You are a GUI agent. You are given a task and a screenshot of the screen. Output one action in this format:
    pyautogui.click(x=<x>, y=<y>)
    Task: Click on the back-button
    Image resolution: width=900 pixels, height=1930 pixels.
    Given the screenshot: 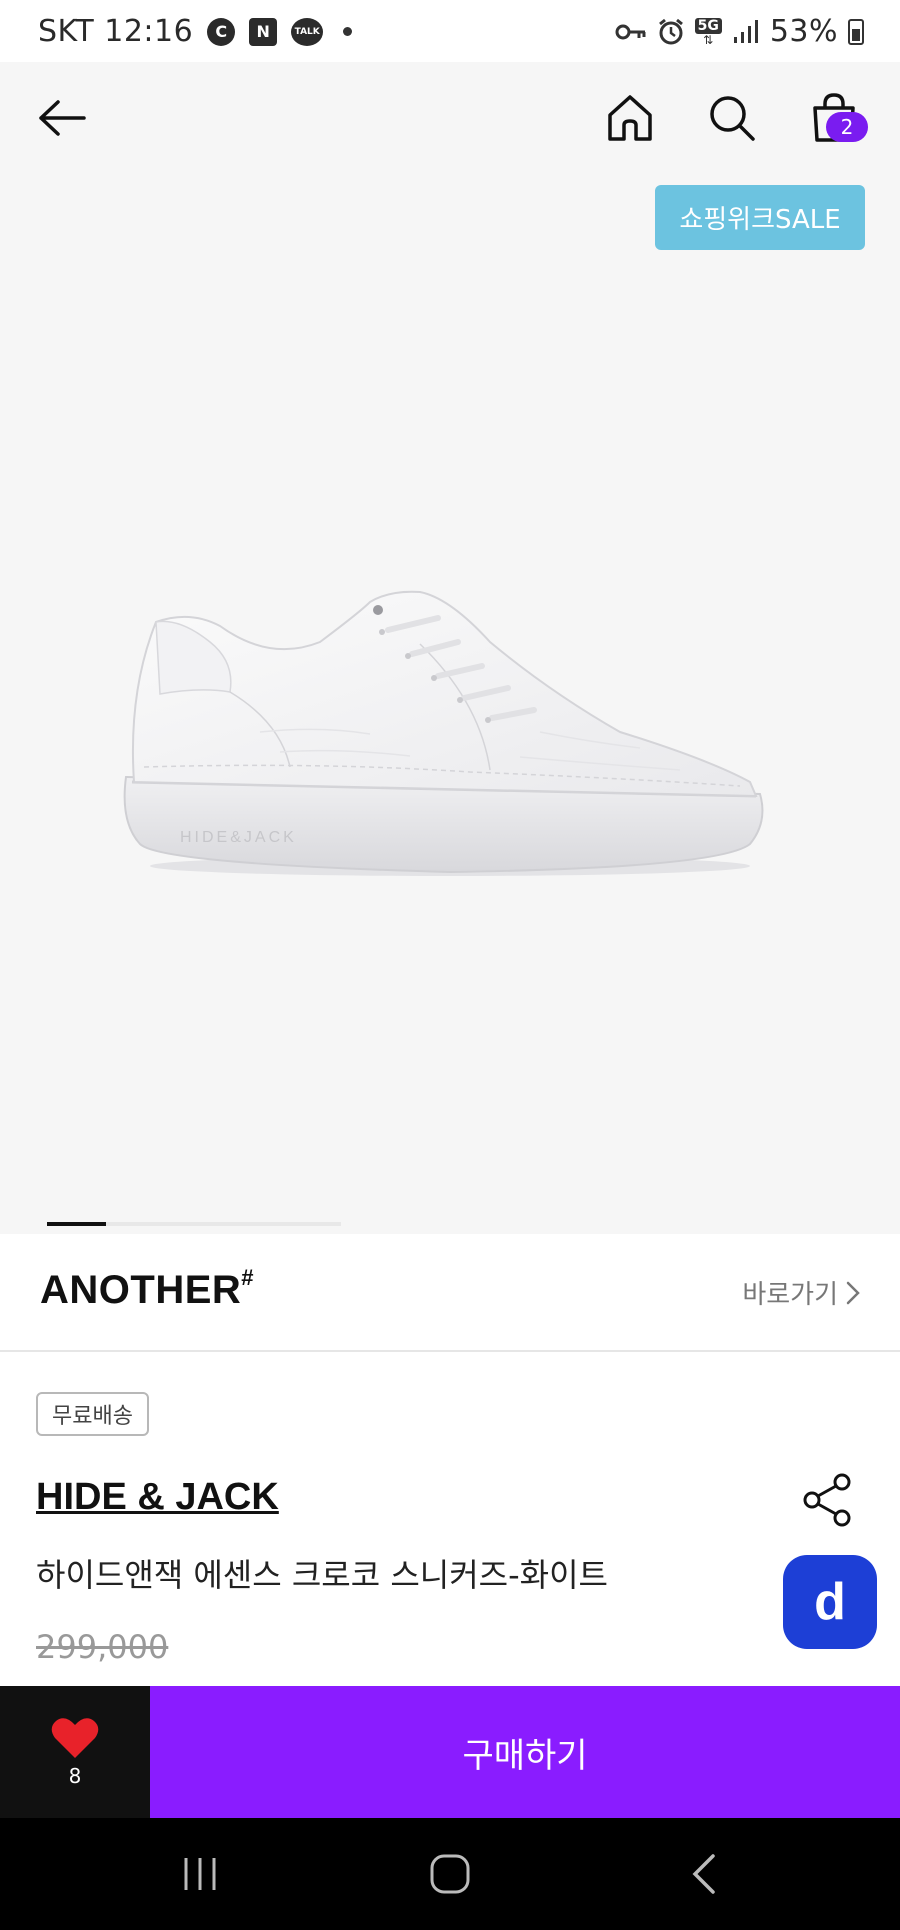 What is the action you would take?
    pyautogui.click(x=62, y=118)
    